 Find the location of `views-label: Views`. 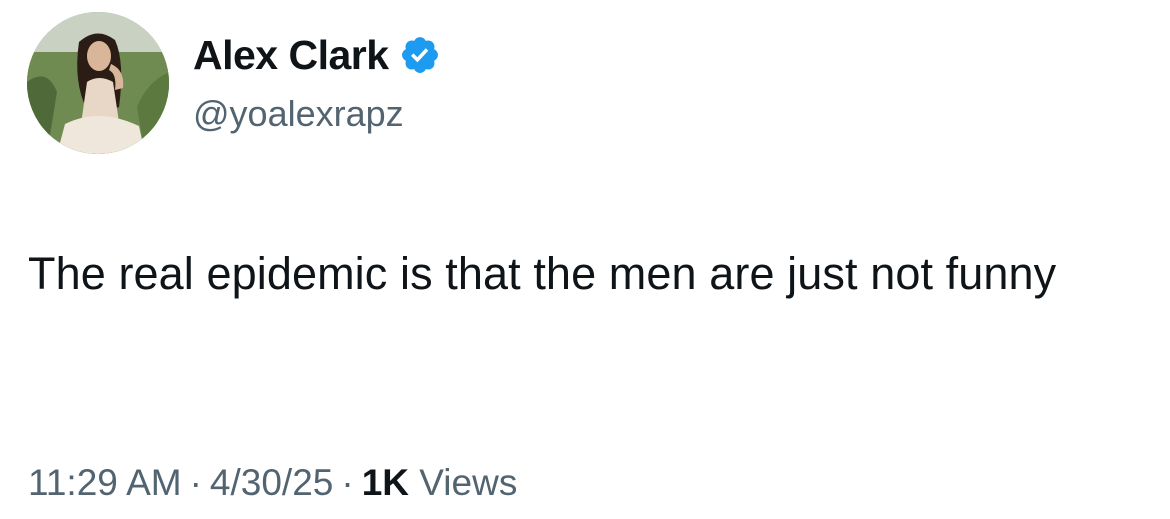

views-label: Views is located at coordinates (468, 482).